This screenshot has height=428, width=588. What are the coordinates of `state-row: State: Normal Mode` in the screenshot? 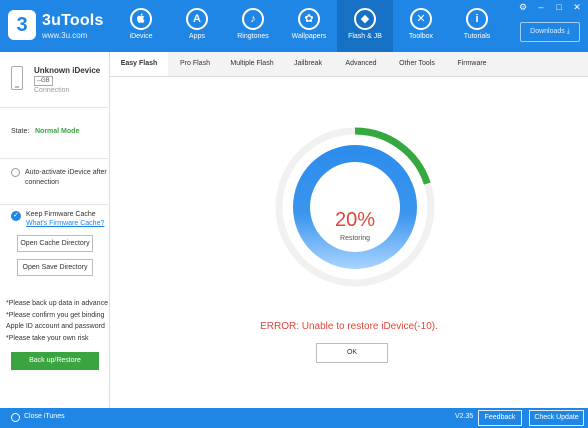 It's located at (55, 133).